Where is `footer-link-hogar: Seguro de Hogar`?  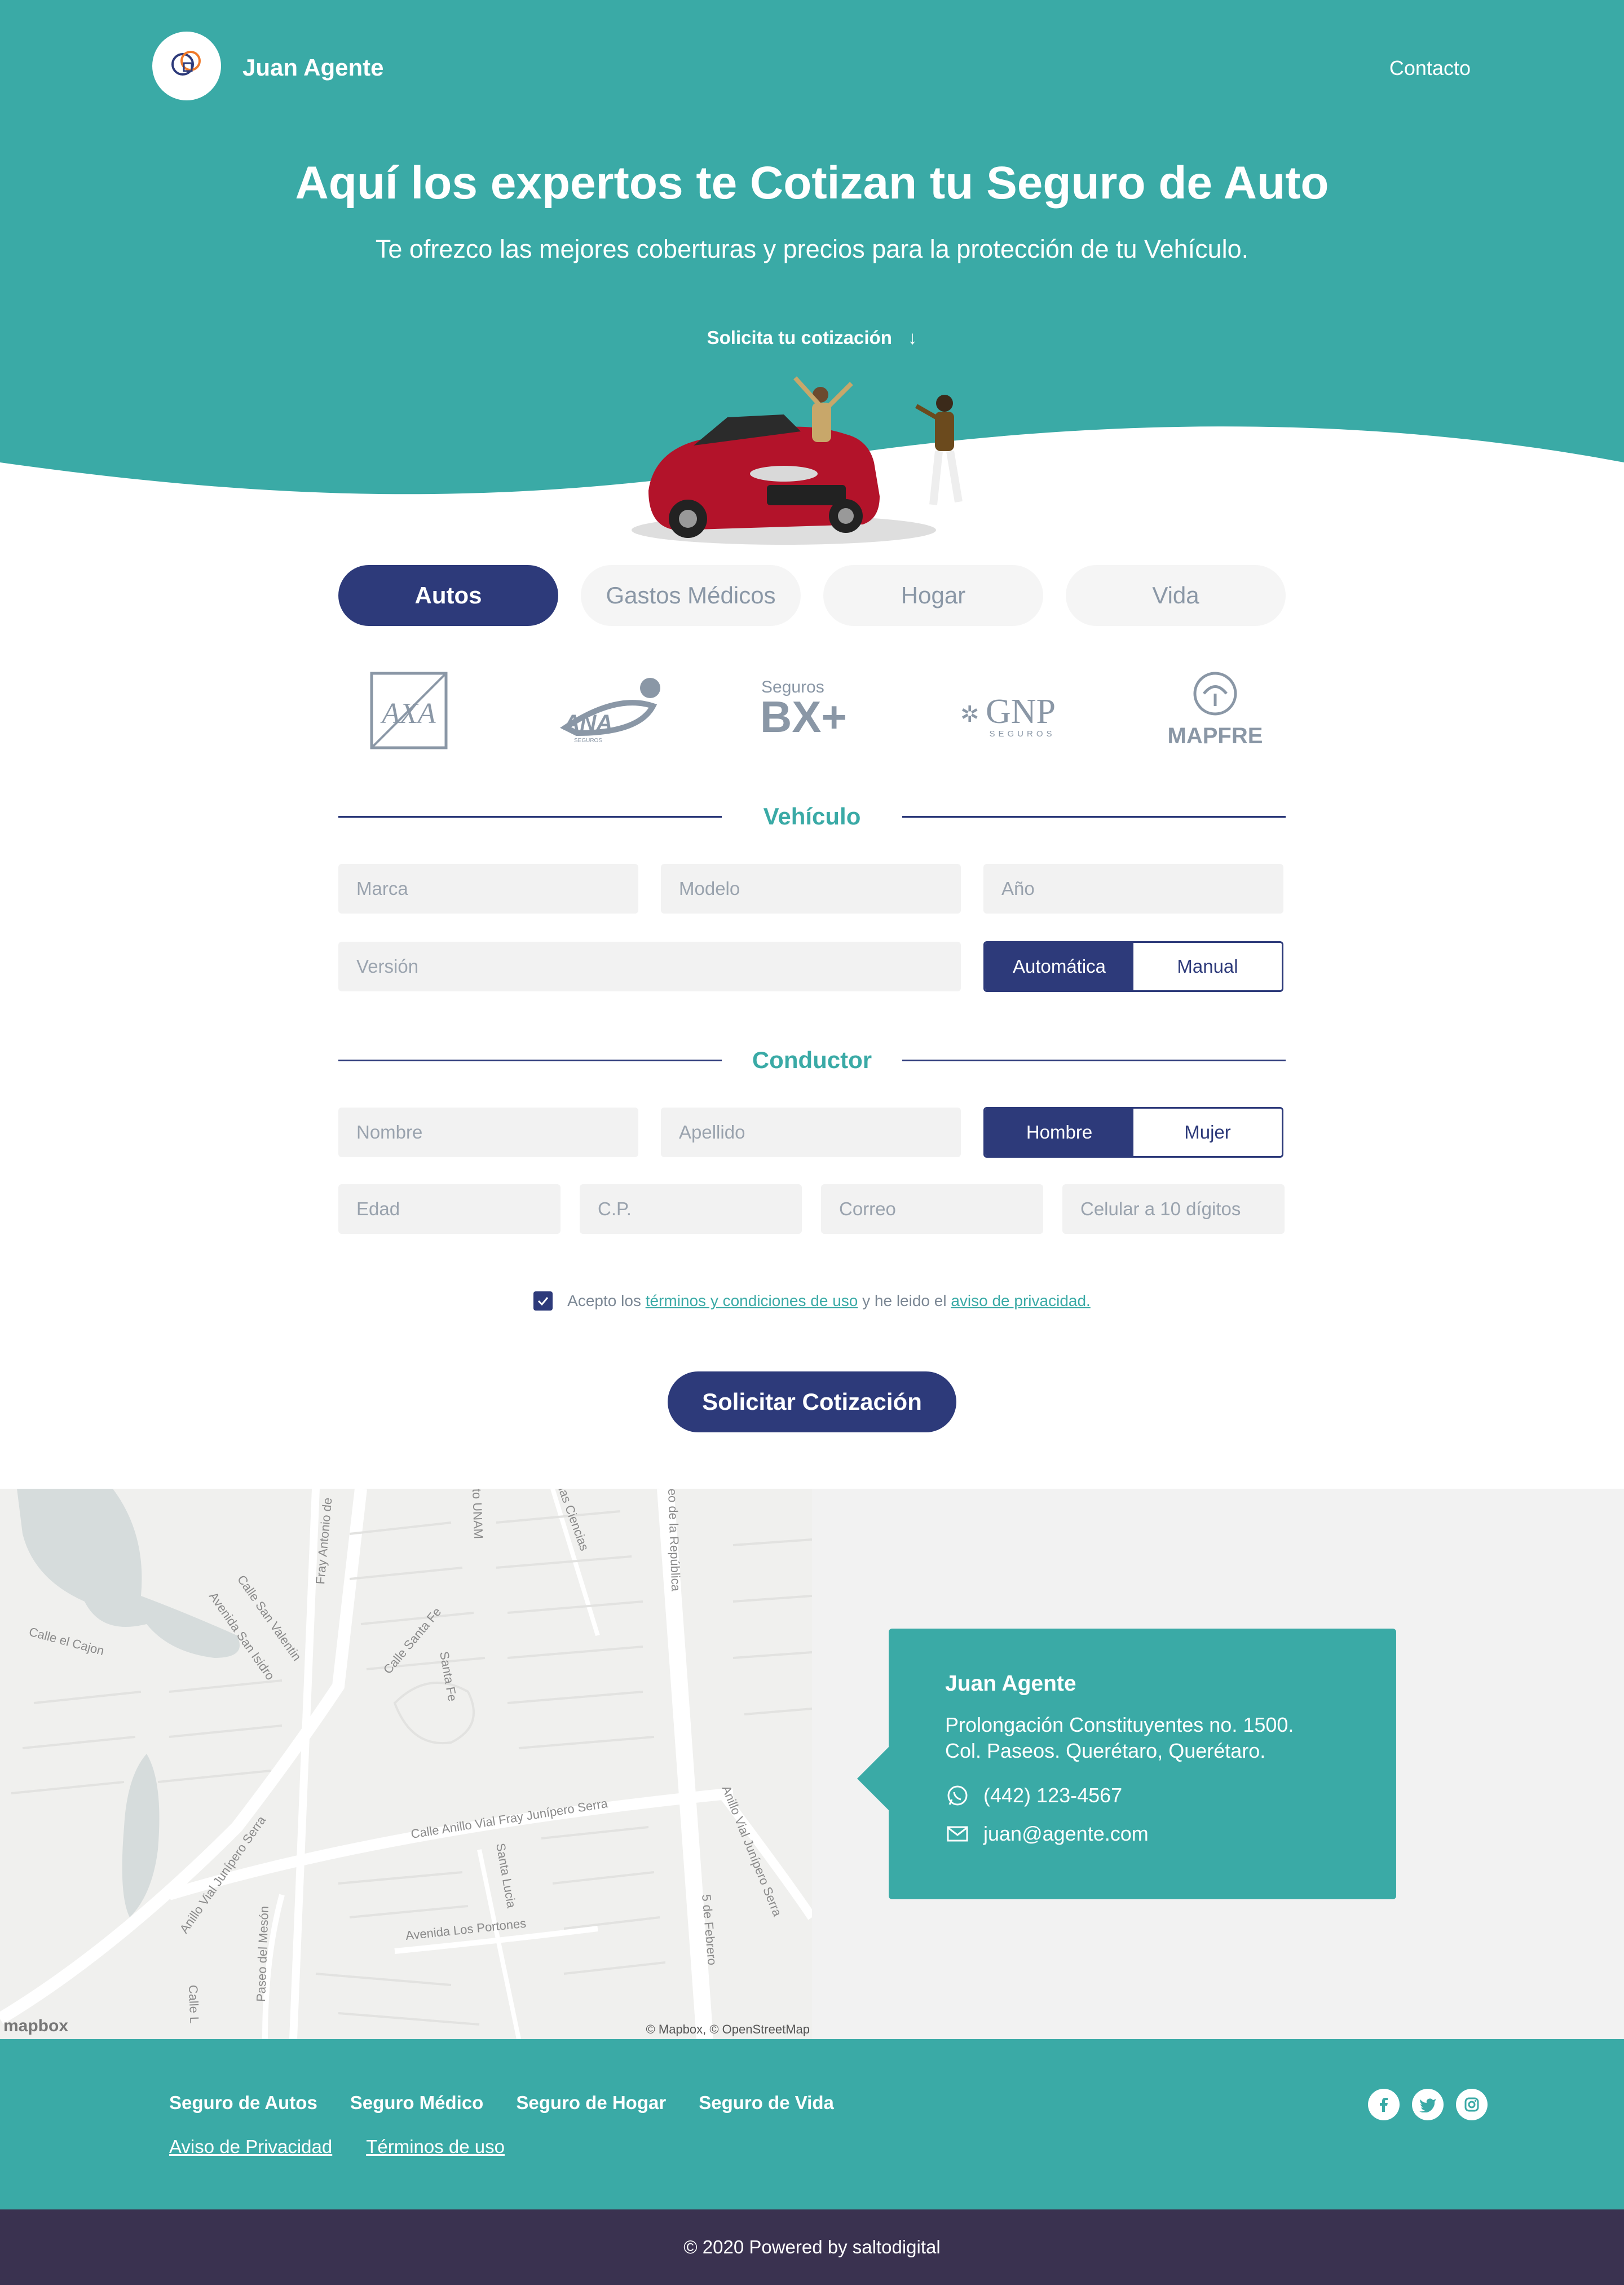 footer-link-hogar: Seguro de Hogar is located at coordinates (591, 2103).